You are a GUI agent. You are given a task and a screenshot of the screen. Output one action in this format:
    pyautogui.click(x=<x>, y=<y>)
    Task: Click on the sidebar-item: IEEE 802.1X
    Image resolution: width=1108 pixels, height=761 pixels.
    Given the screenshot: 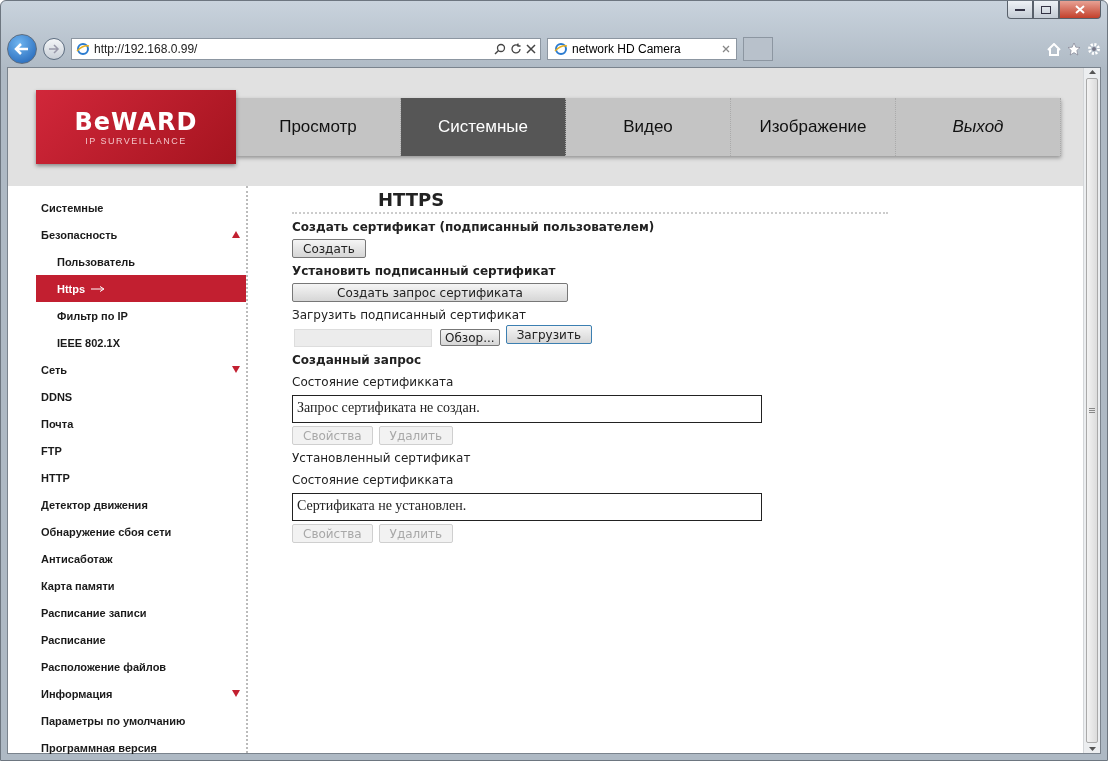 What is the action you would take?
    pyautogui.click(x=141, y=342)
    